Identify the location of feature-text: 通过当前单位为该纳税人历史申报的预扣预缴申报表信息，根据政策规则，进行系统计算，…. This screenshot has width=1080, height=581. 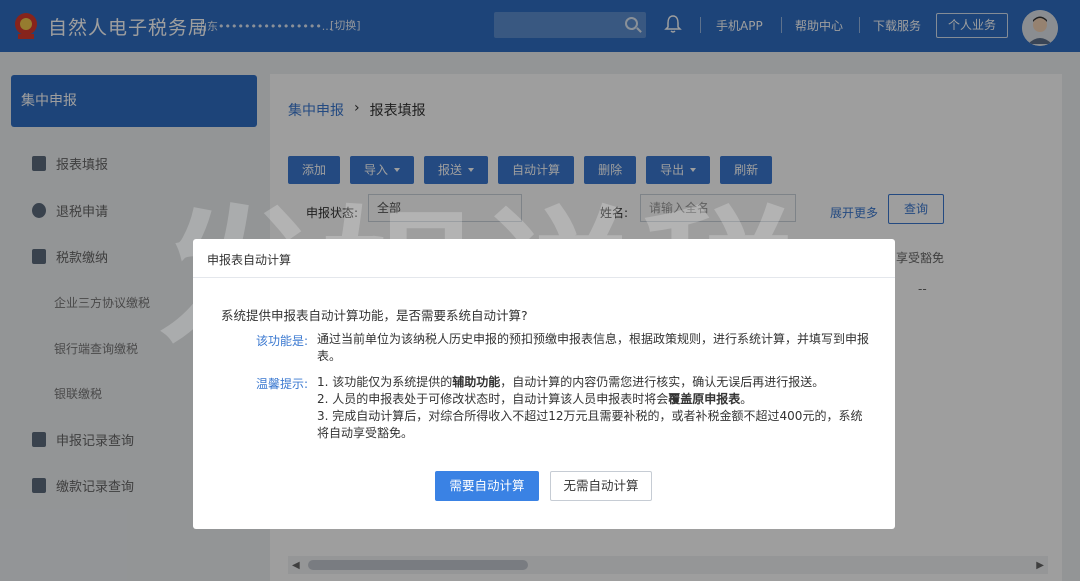
(593, 347).